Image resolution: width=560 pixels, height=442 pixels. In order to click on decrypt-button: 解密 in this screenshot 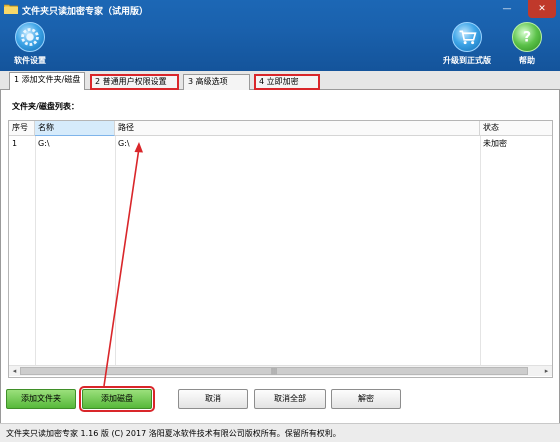, I will do `click(366, 399)`.